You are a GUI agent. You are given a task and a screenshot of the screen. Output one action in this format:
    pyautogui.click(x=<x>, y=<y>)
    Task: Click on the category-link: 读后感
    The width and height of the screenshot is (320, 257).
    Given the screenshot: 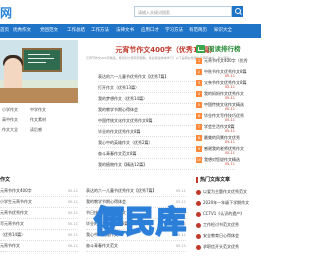 What is the action you would take?
    pyautogui.click(x=36, y=130)
    